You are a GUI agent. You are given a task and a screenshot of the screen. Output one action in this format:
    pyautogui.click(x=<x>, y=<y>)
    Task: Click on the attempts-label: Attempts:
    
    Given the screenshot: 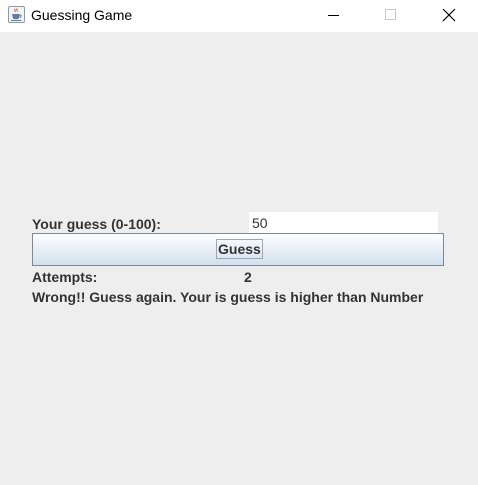 What is the action you would take?
    pyautogui.click(x=65, y=277)
    